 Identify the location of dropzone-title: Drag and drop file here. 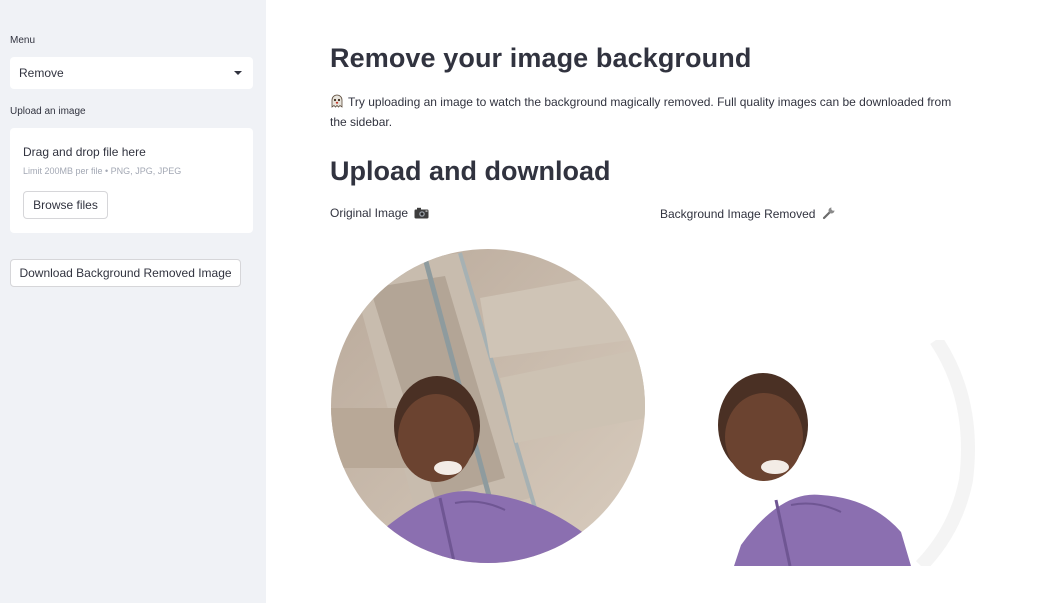
(84, 152).